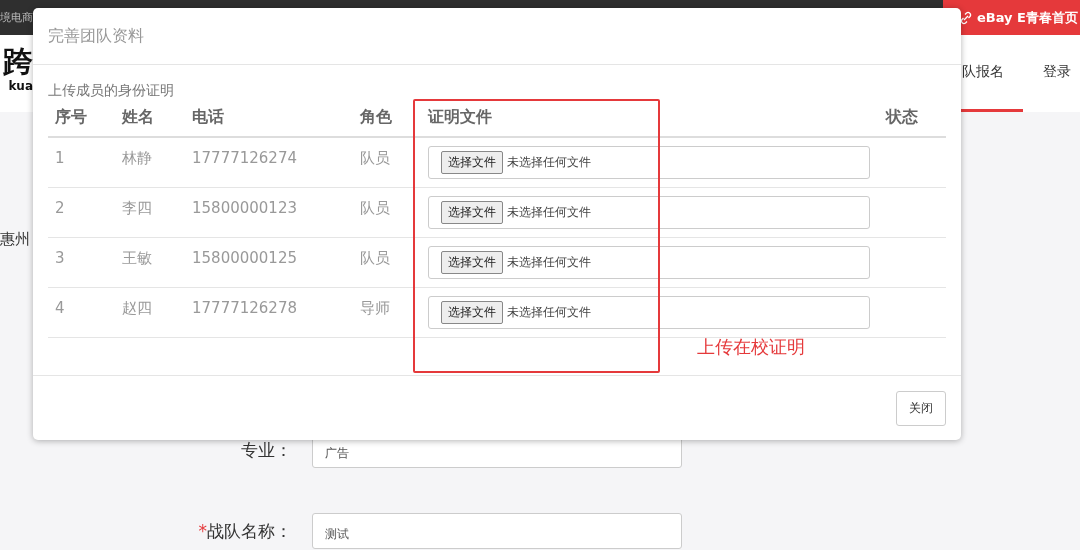  I want to click on table-cell: 17777126278, so click(269, 313).